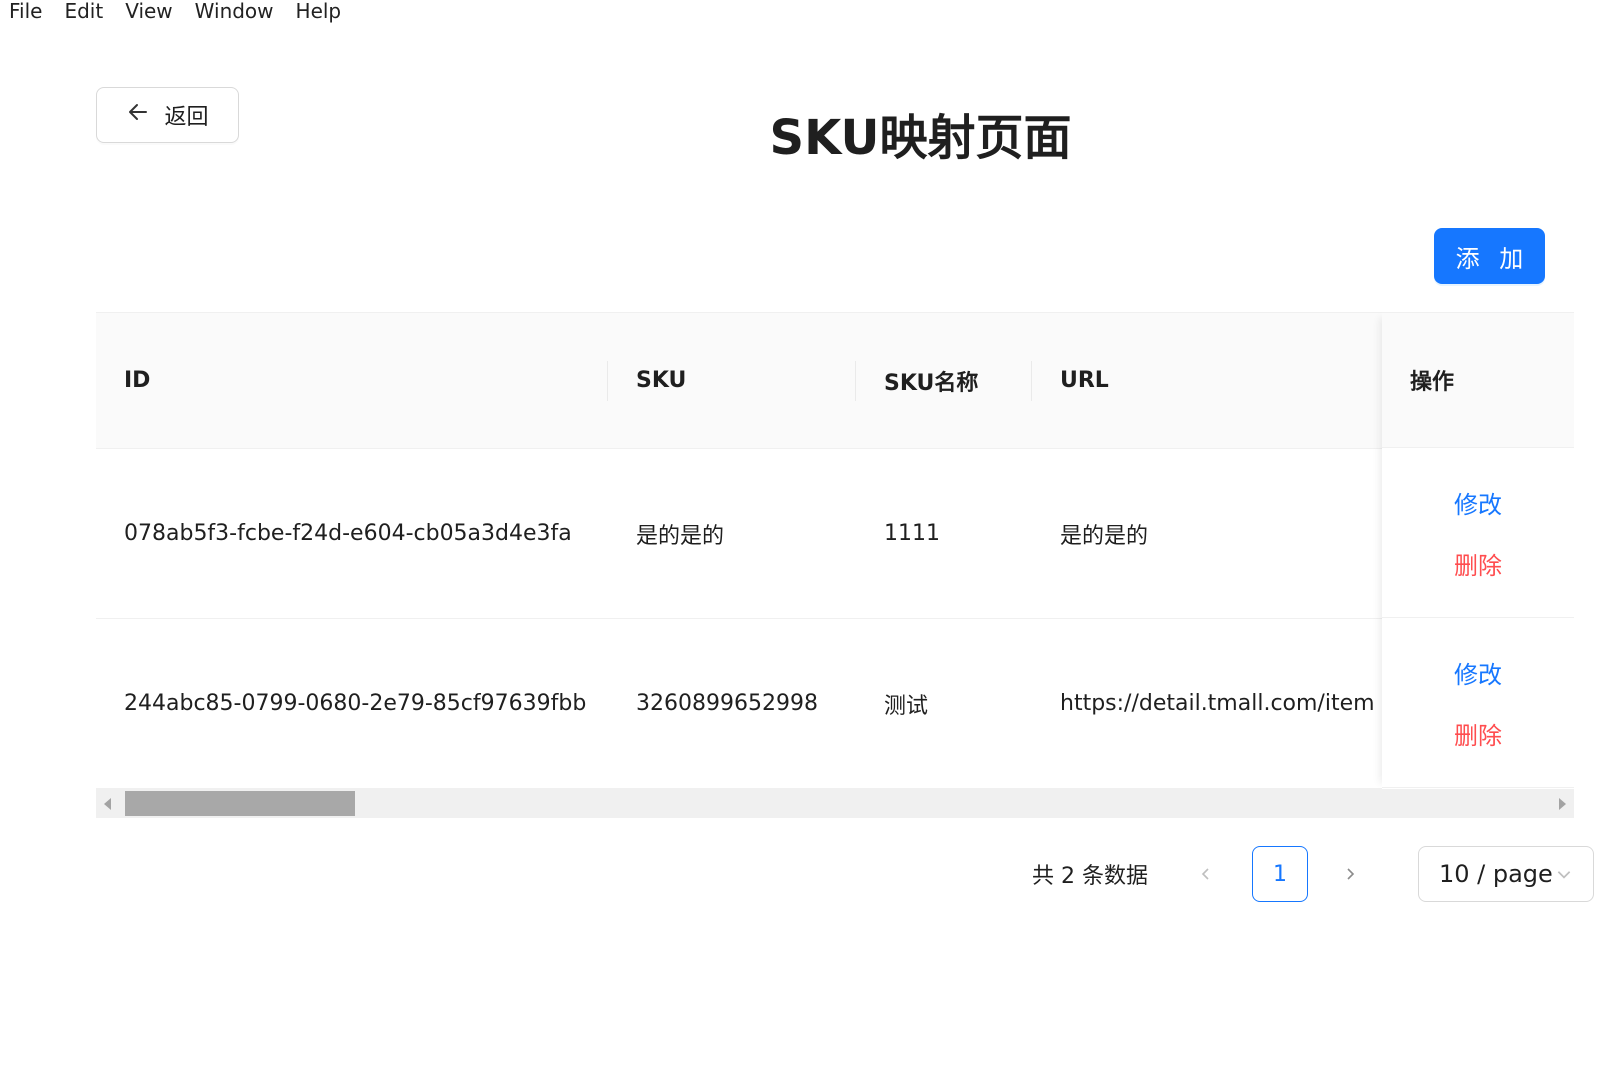 Image resolution: width=1611 pixels, height=1066 pixels. What do you see at coordinates (920, 138) in the screenshot?
I see `page-title: SKU映射页面` at bounding box center [920, 138].